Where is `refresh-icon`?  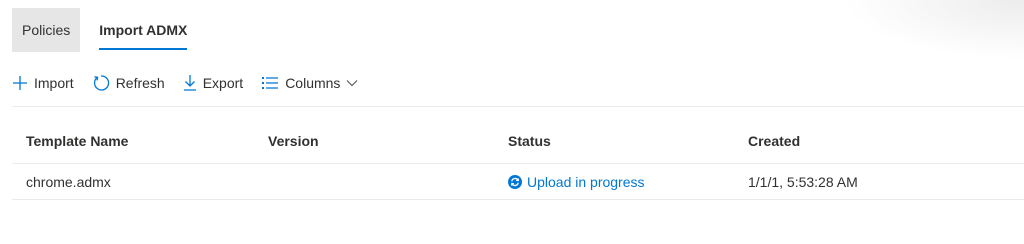
refresh-icon is located at coordinates (101, 83).